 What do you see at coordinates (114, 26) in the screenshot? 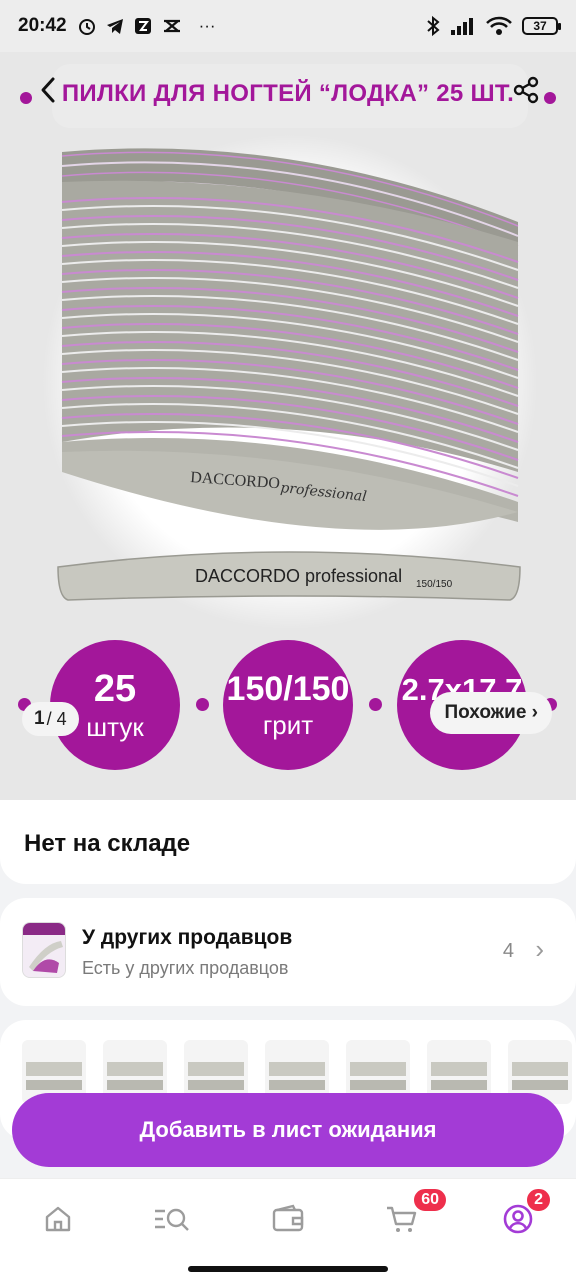
I see `telegram-icon` at bounding box center [114, 26].